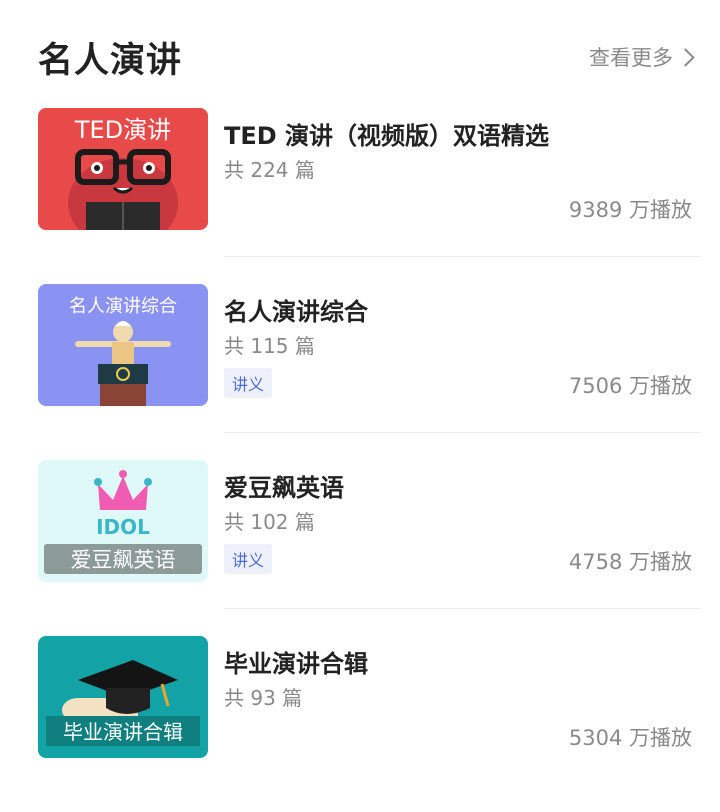 Image resolution: width=720 pixels, height=812 pixels. I want to click on item-count: 共 102 篇, so click(269, 522).